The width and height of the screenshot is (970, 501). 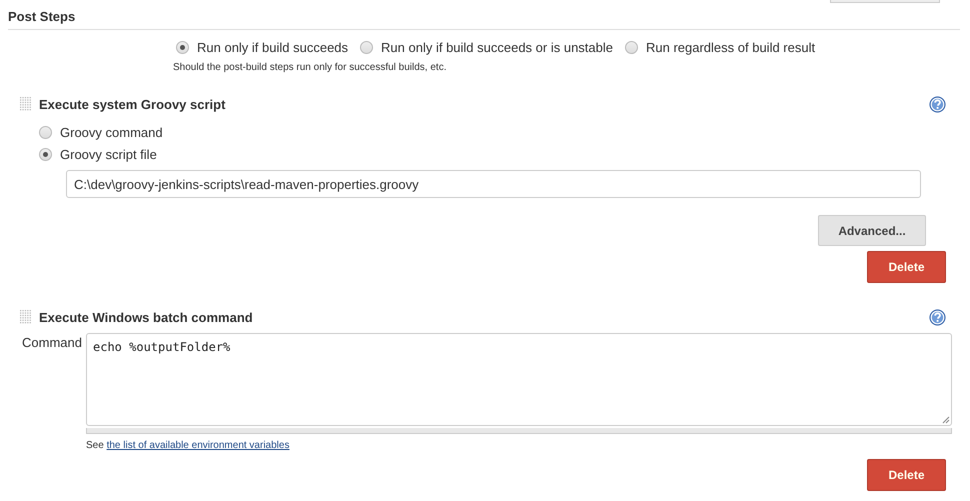 I want to click on radio-label: Groovy command, so click(x=111, y=132).